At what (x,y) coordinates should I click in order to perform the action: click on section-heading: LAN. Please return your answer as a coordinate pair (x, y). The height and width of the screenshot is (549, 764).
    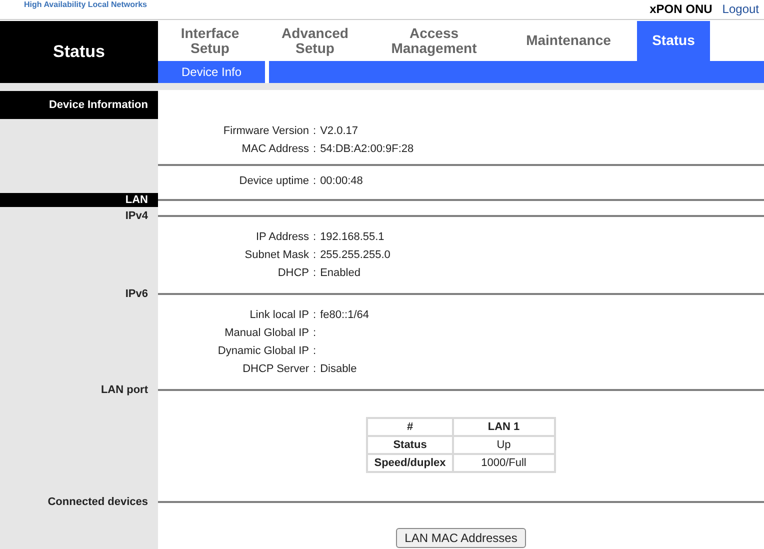
    Looking at the image, I should click on (79, 200).